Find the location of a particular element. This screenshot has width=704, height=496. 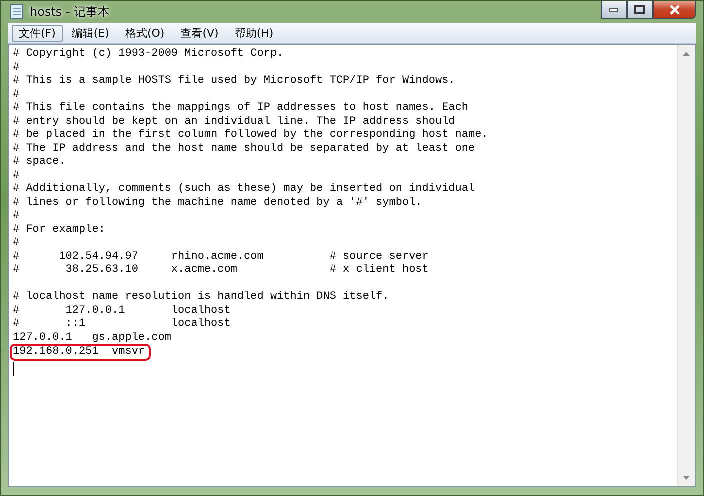

text-line: # entry should be kept on an individual line. The IP address should is located at coordinates (234, 122).